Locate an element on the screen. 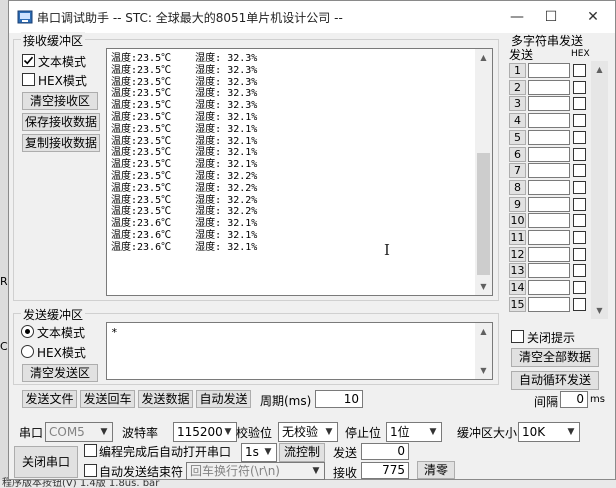  period-input: 10 is located at coordinates (339, 399).